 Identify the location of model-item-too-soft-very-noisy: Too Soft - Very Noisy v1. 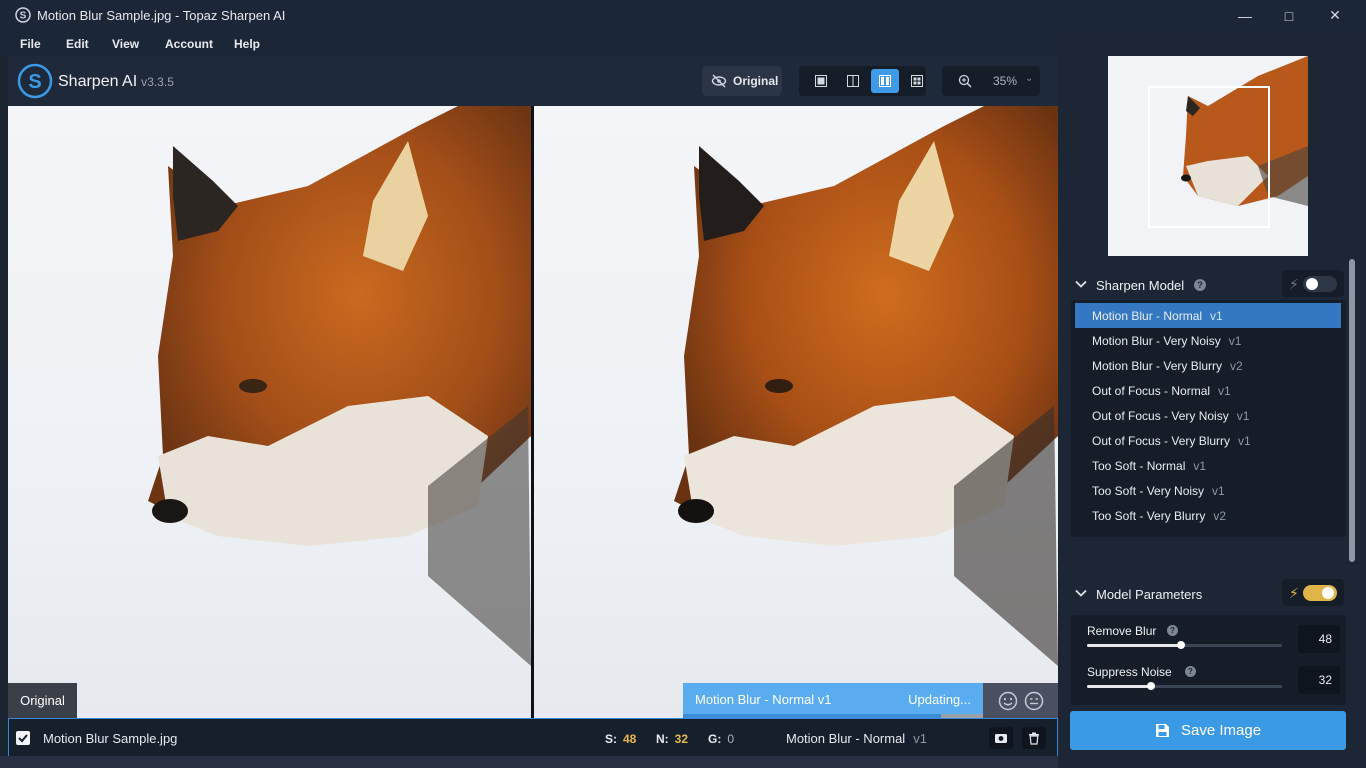
(1208, 490).